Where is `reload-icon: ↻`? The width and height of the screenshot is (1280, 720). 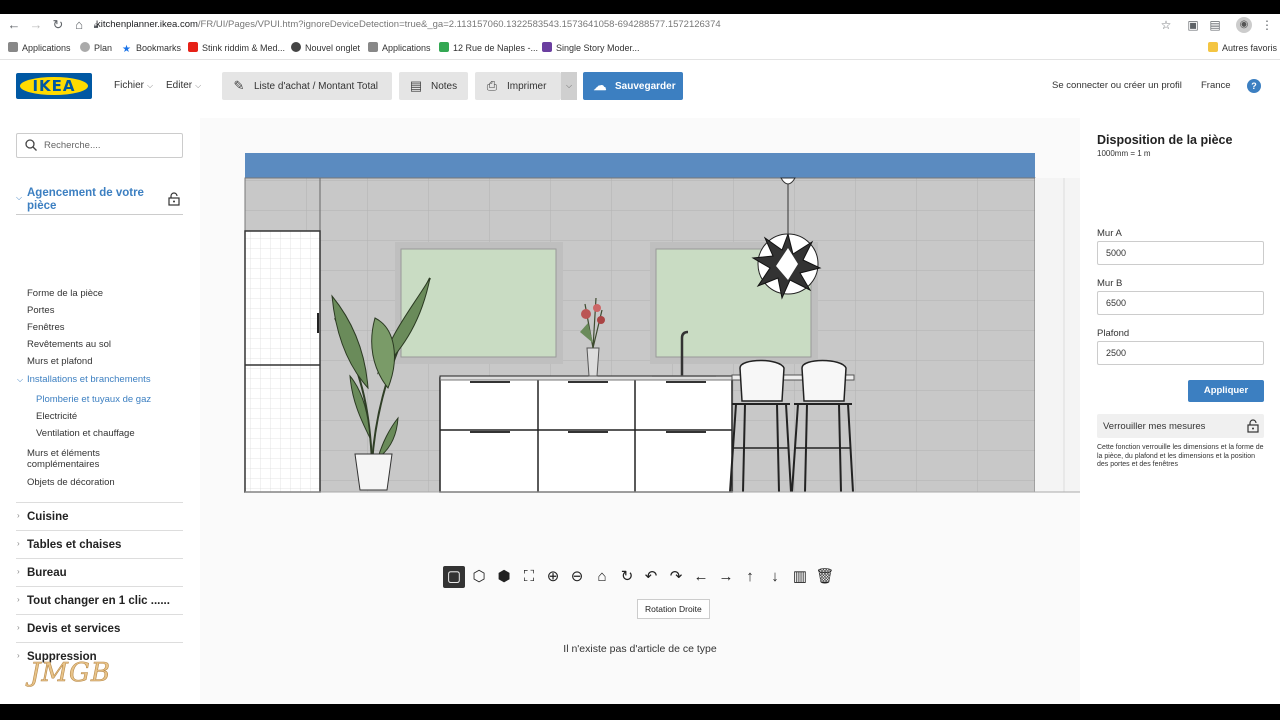 reload-icon: ↻ is located at coordinates (58, 25).